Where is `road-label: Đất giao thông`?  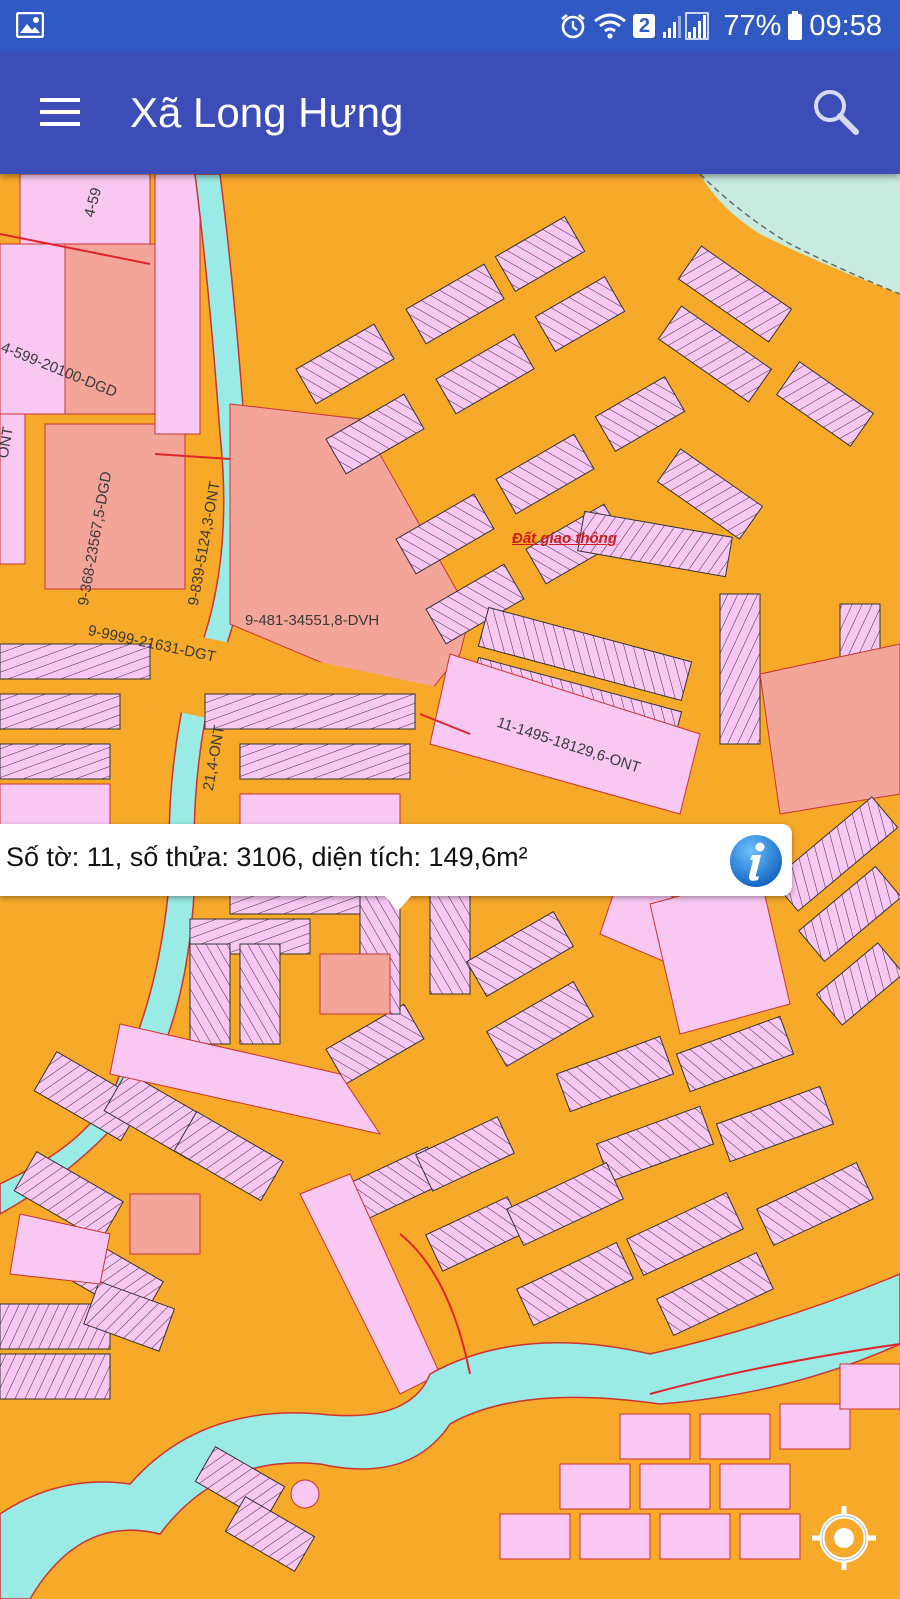
road-label: Đất giao thông is located at coordinates (564, 538).